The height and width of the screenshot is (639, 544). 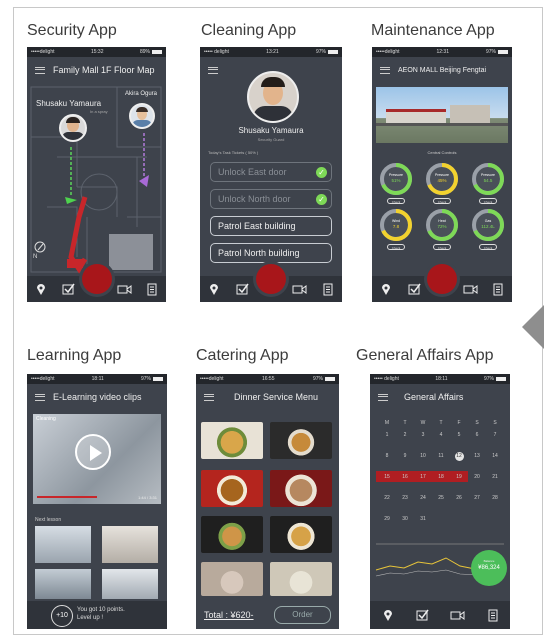 I want to click on title-catering: Catering App, so click(x=242, y=355).